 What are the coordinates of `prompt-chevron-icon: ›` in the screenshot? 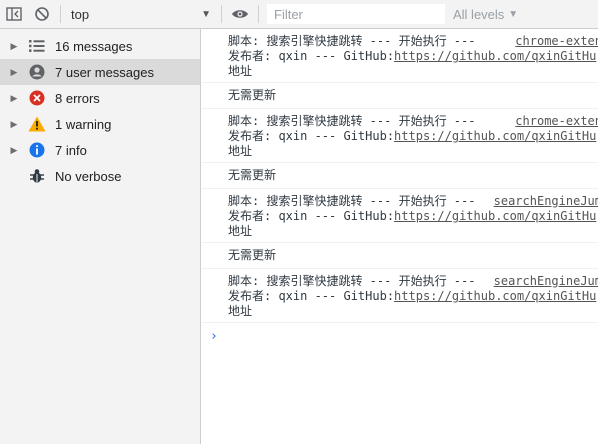 It's located at (214, 336).